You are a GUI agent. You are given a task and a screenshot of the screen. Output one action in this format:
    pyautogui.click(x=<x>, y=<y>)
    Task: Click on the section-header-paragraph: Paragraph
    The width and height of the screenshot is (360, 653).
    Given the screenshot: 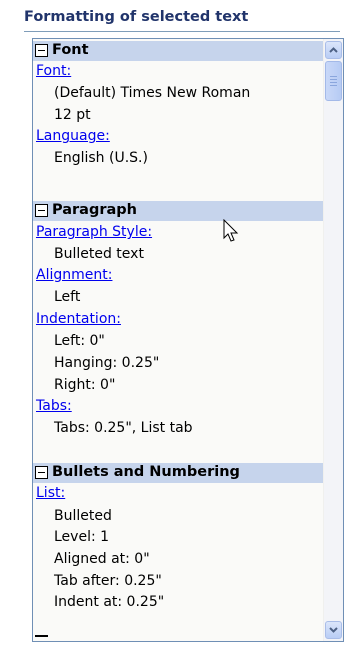 What is the action you would take?
    pyautogui.click(x=178, y=211)
    